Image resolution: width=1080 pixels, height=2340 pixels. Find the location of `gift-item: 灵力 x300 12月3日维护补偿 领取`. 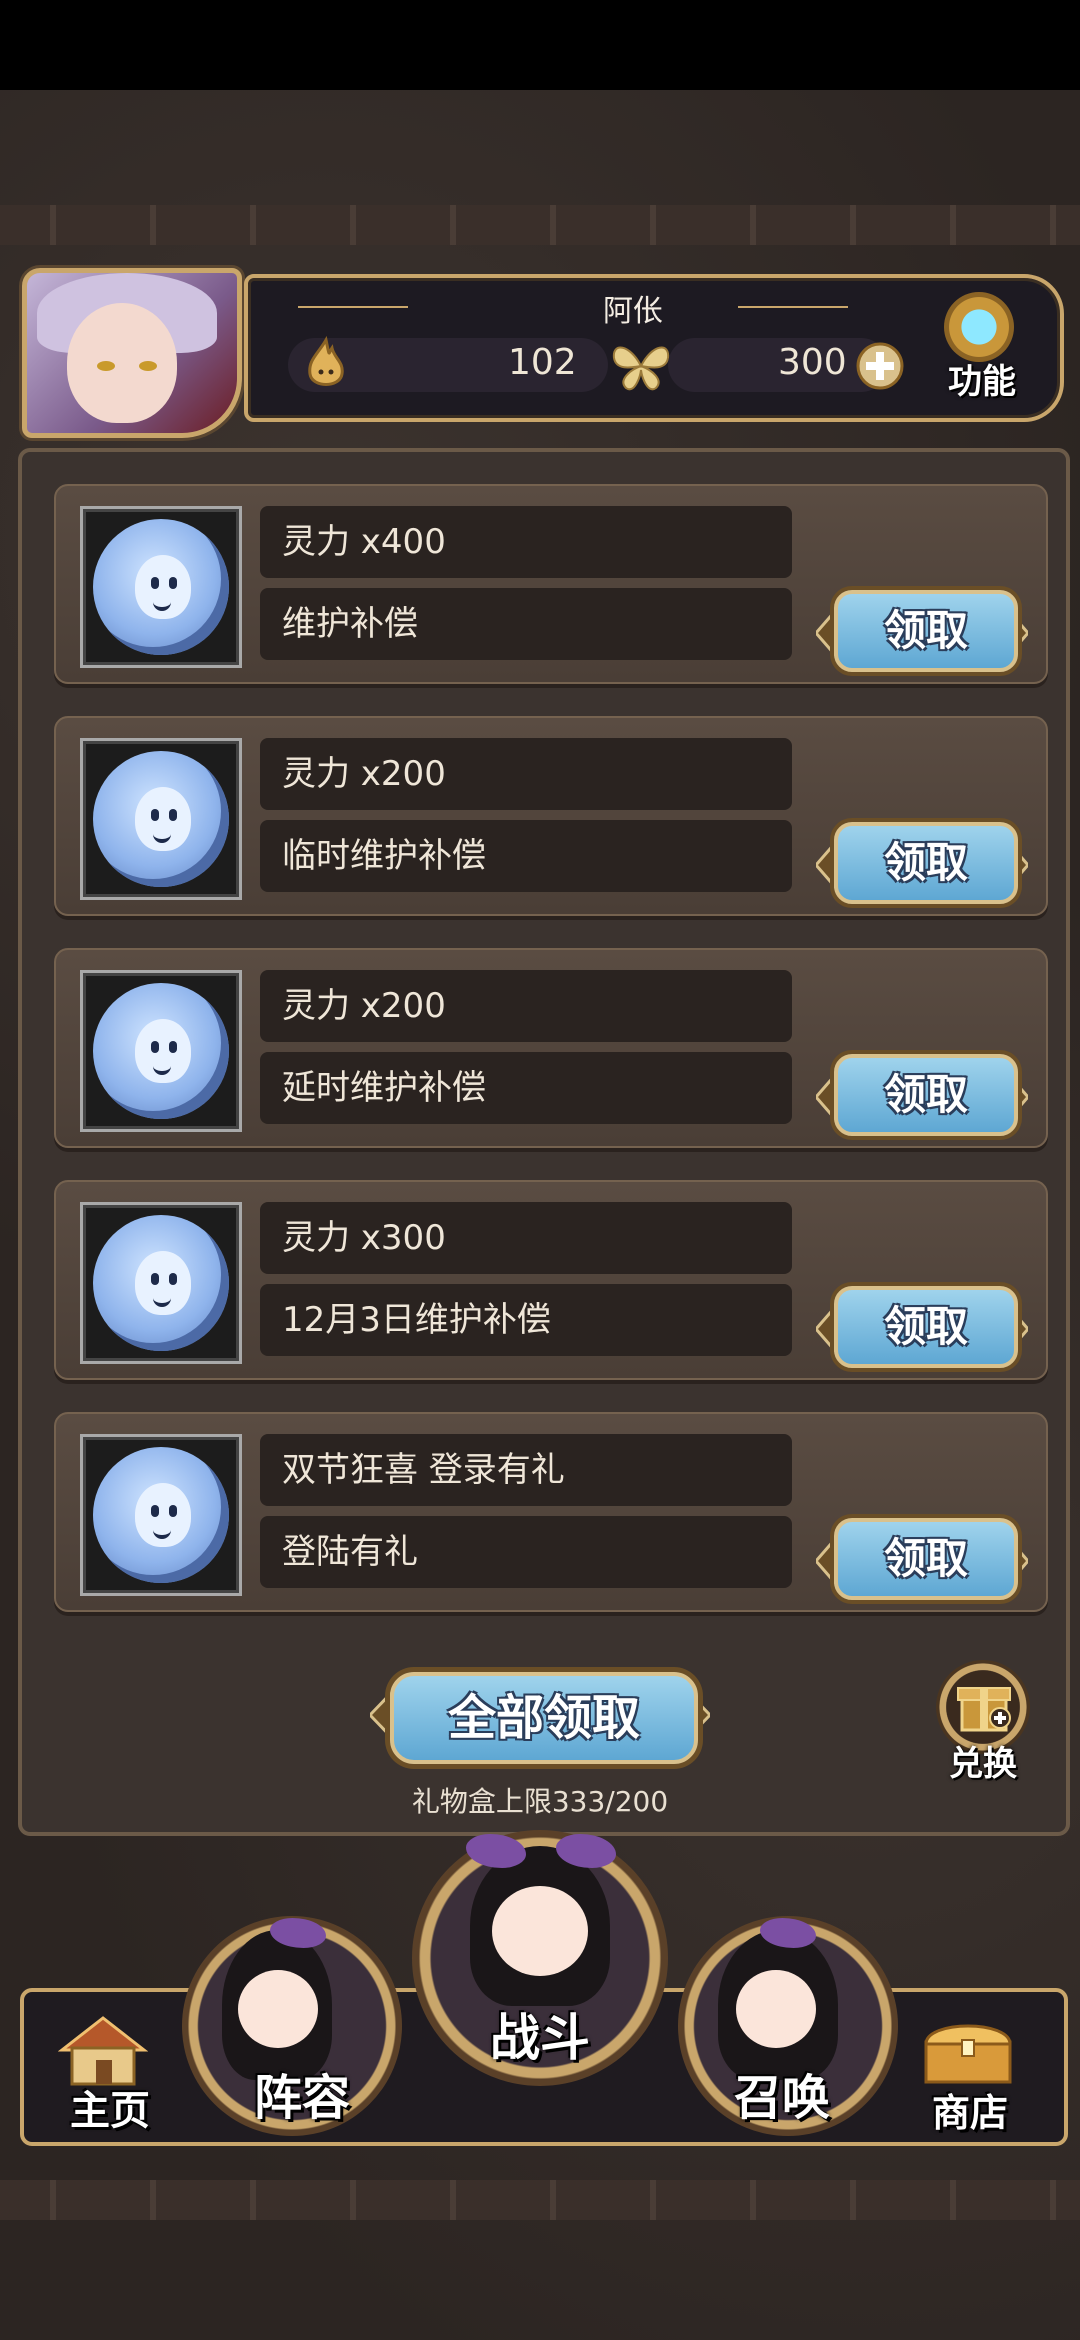

gift-item: 灵力 x300 12月3日维护补偿 领取 is located at coordinates (551, 1280).